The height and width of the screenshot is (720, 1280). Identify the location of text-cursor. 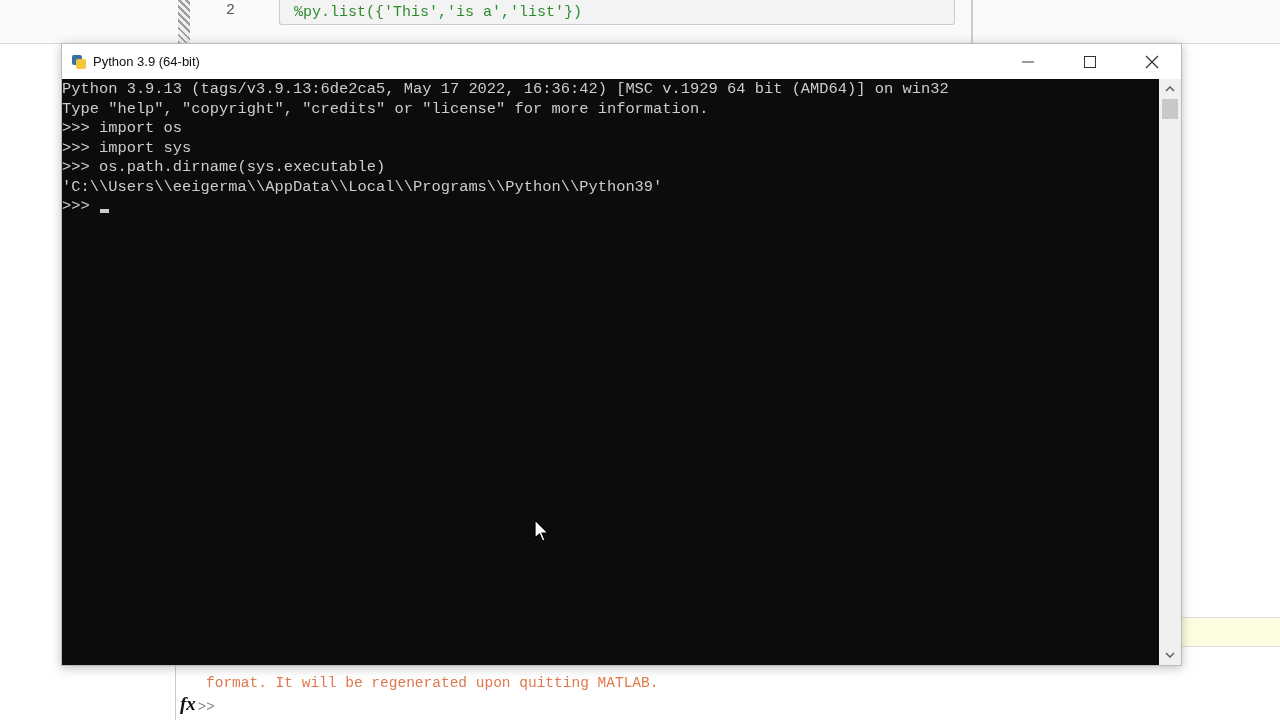
(104, 210).